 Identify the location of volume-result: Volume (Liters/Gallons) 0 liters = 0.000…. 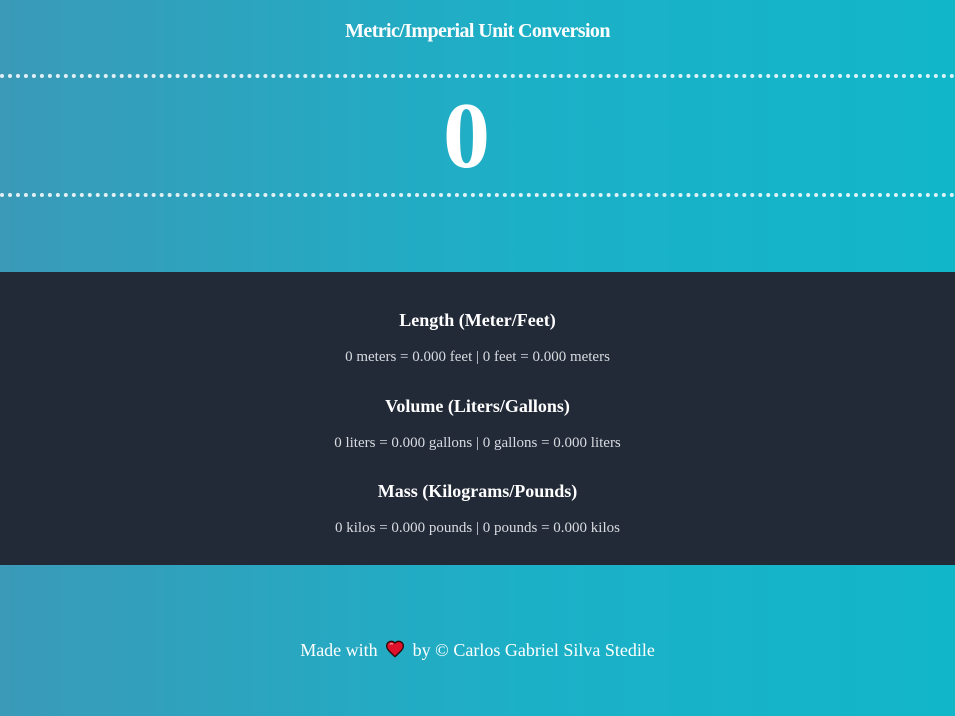
(477, 424).